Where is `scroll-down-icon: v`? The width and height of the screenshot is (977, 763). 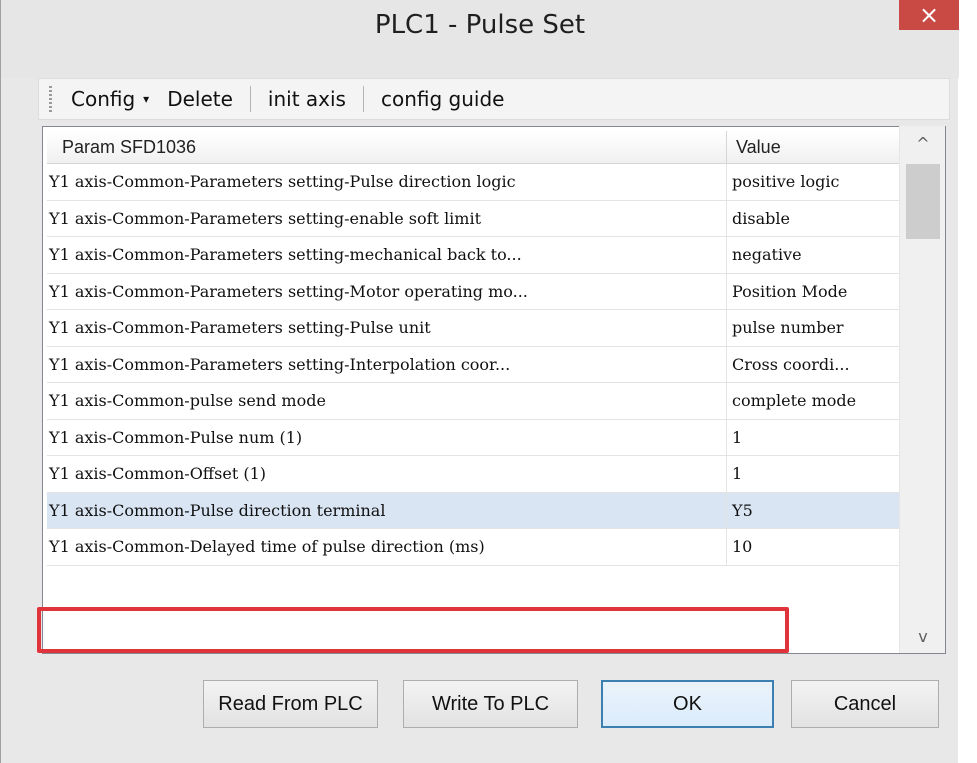
scroll-down-icon: v is located at coordinates (923, 636).